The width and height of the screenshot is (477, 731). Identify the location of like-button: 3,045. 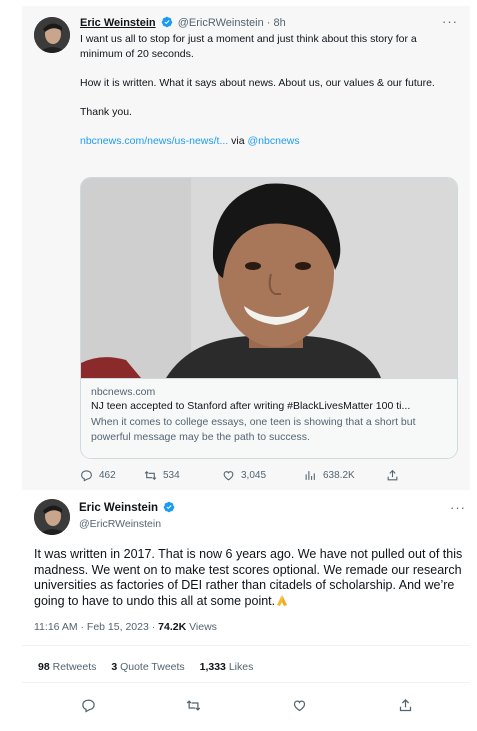
(244, 475).